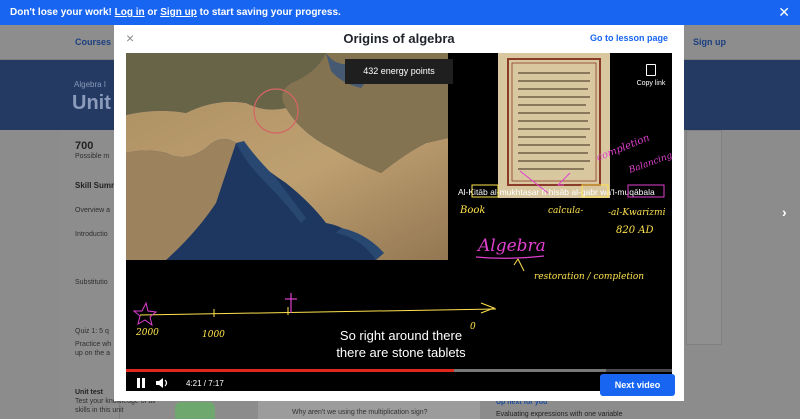 Image resolution: width=800 pixels, height=419 pixels. I want to click on signup-link: Sign up, so click(178, 12).